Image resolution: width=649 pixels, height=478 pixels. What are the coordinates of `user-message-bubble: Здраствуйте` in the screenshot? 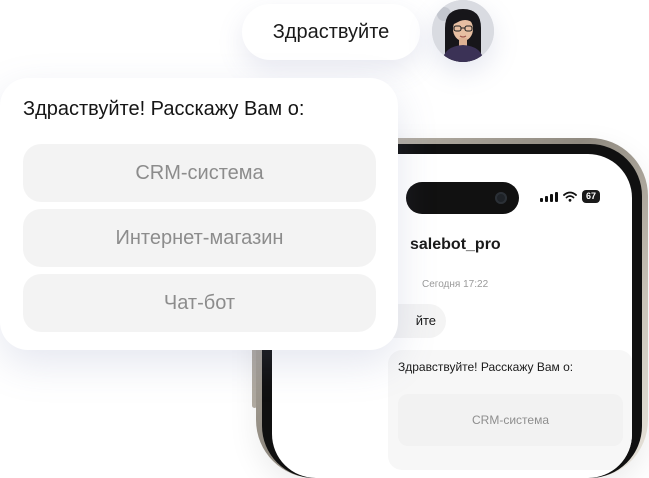 It's located at (331, 32).